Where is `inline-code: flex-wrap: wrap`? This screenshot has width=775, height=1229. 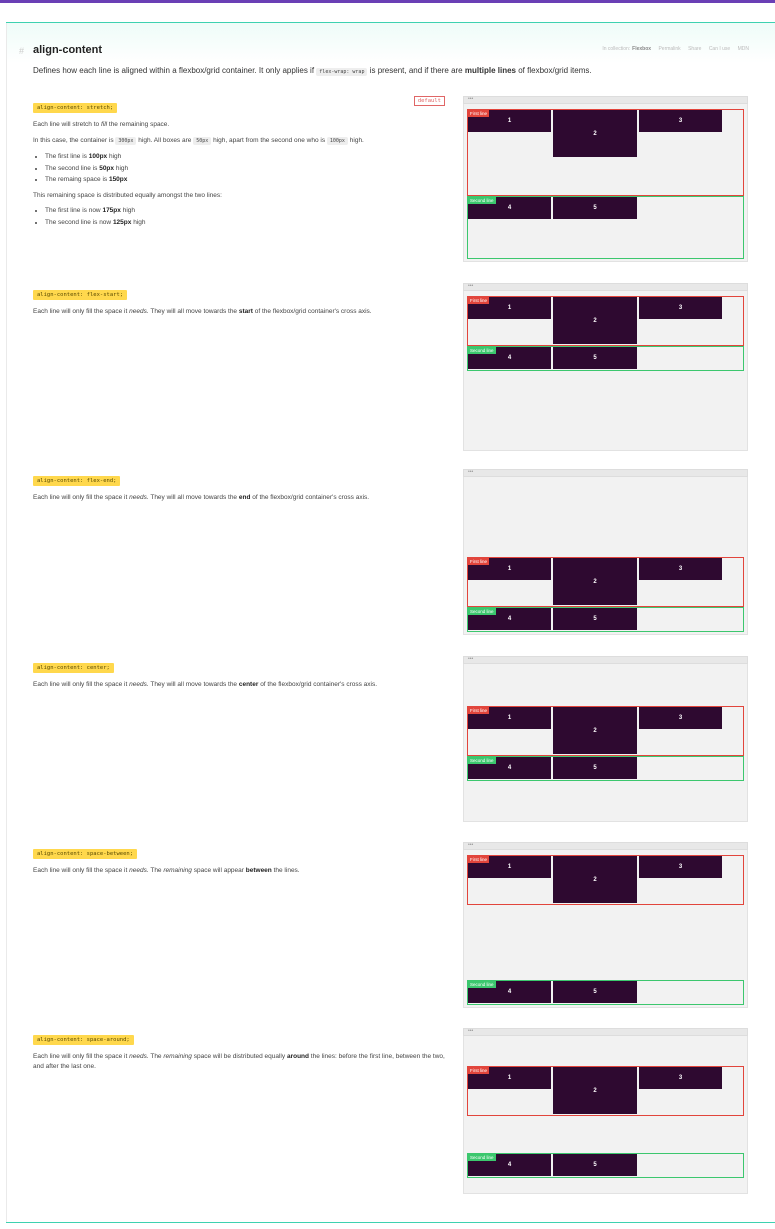 inline-code: flex-wrap: wrap is located at coordinates (342, 72).